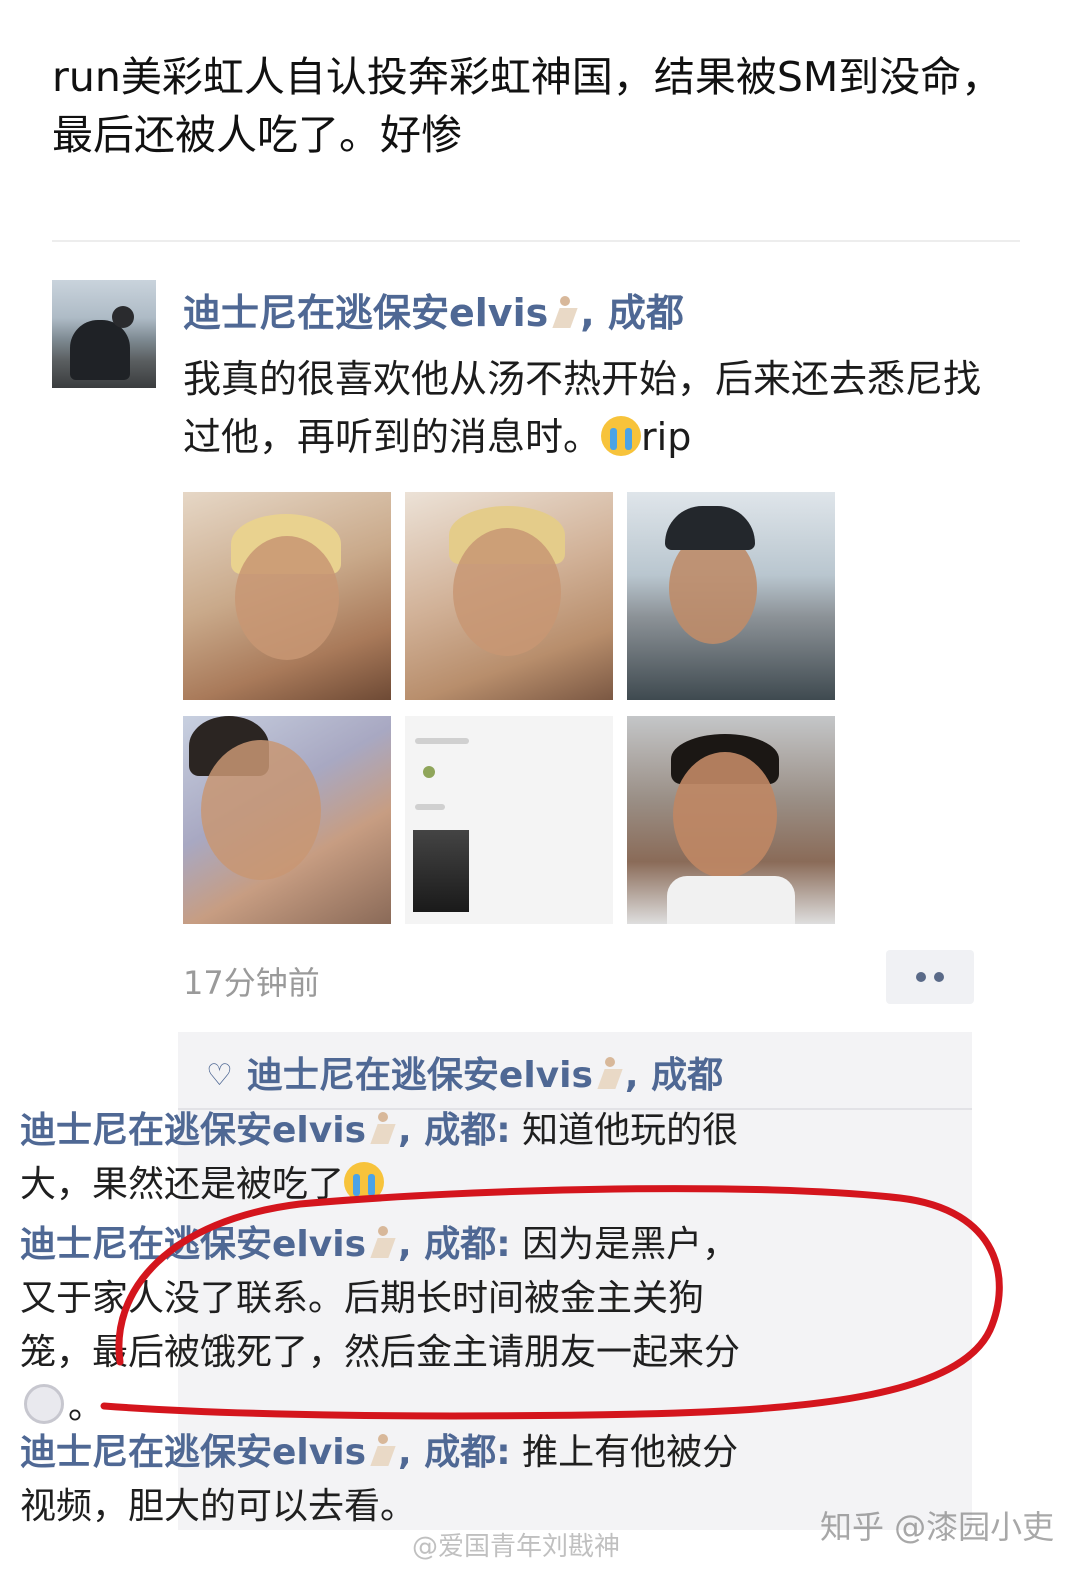 The height and width of the screenshot is (1574, 1080). Describe the element at coordinates (395, 1480) in the screenshot. I see `comment-item: 迪士尼在逃保安elvis, 成都: 推上有他被分视频，胆大的可以去看。` at that location.